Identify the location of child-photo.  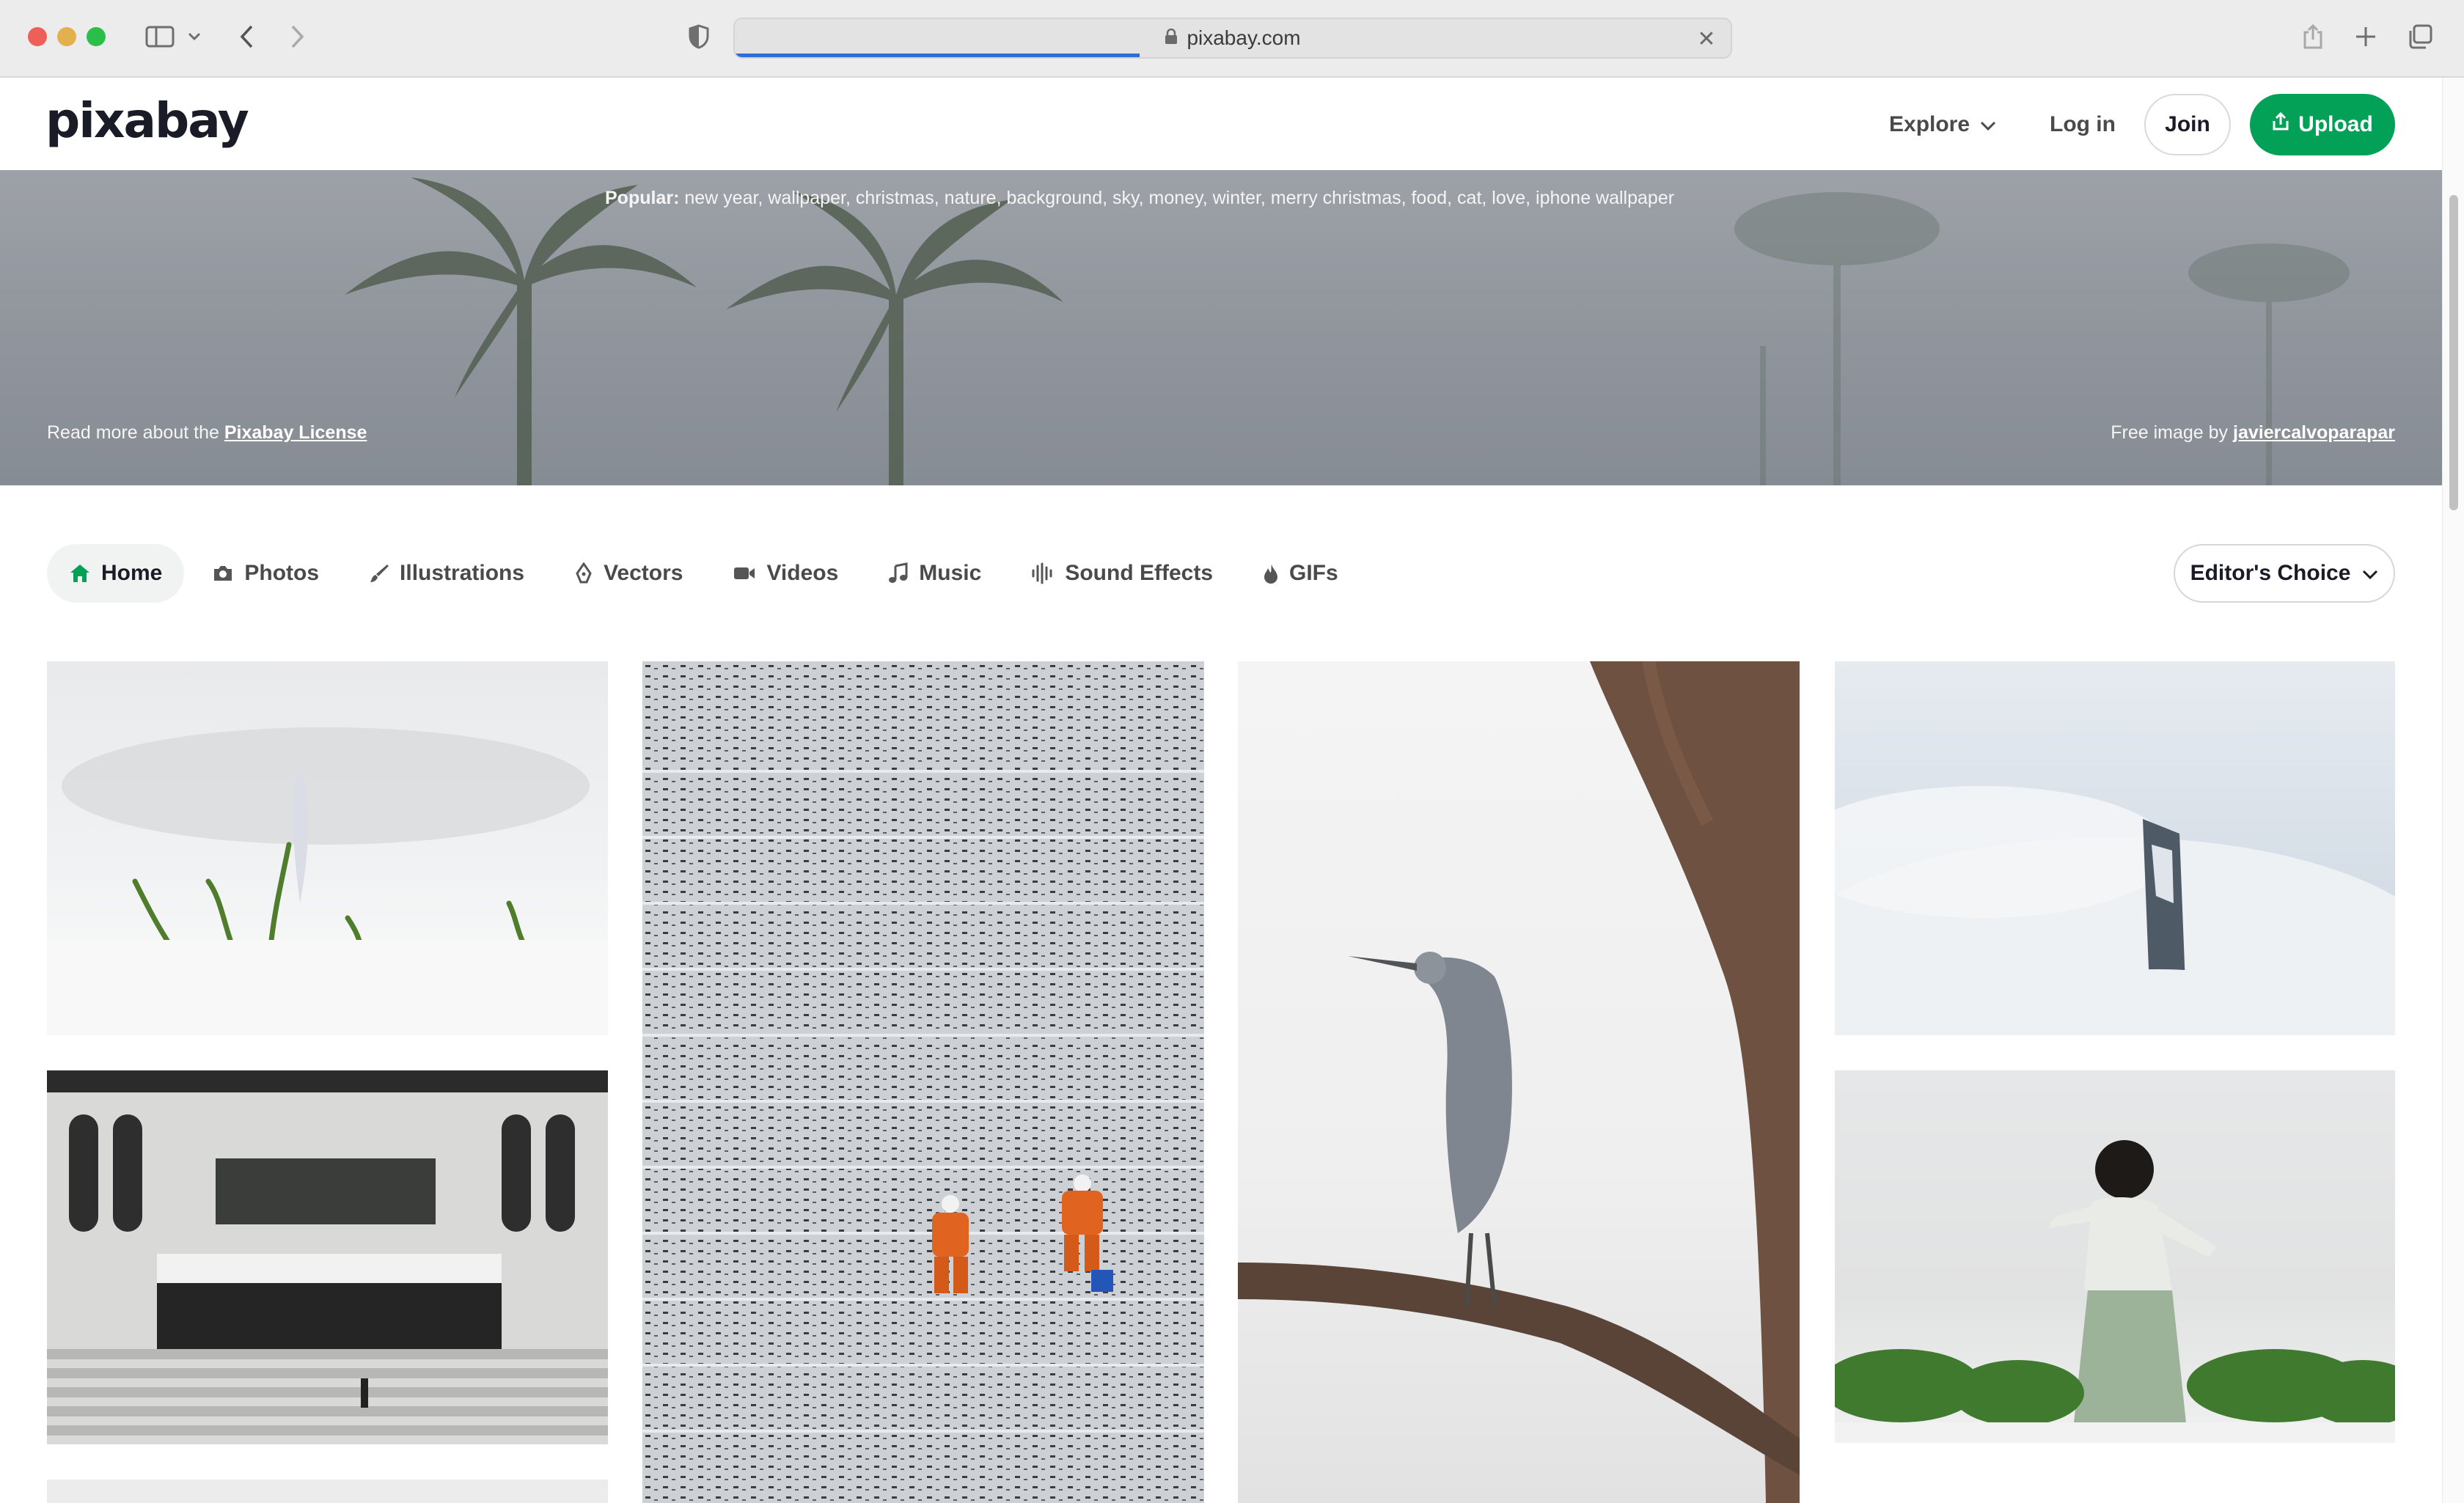
(2115, 1292).